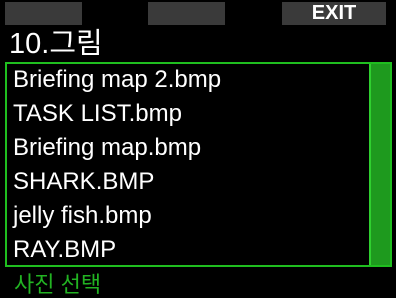  What do you see at coordinates (188, 217) in the screenshot?
I see `file-list-item: jelly fish.bmp` at bounding box center [188, 217].